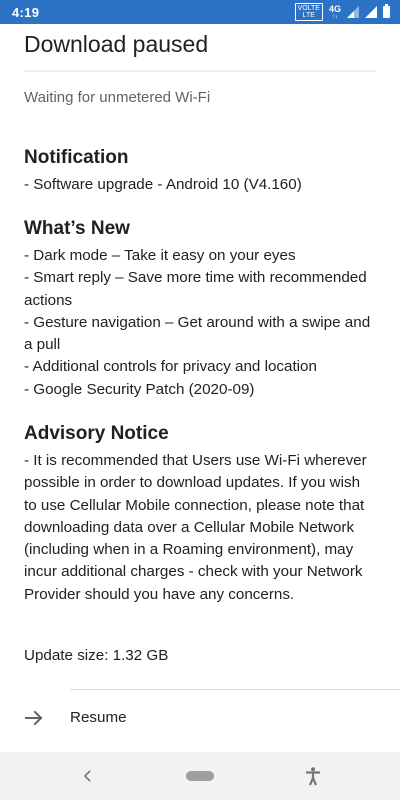  What do you see at coordinates (334, 16) in the screenshot?
I see `data-arrows-icon: ↑↓` at bounding box center [334, 16].